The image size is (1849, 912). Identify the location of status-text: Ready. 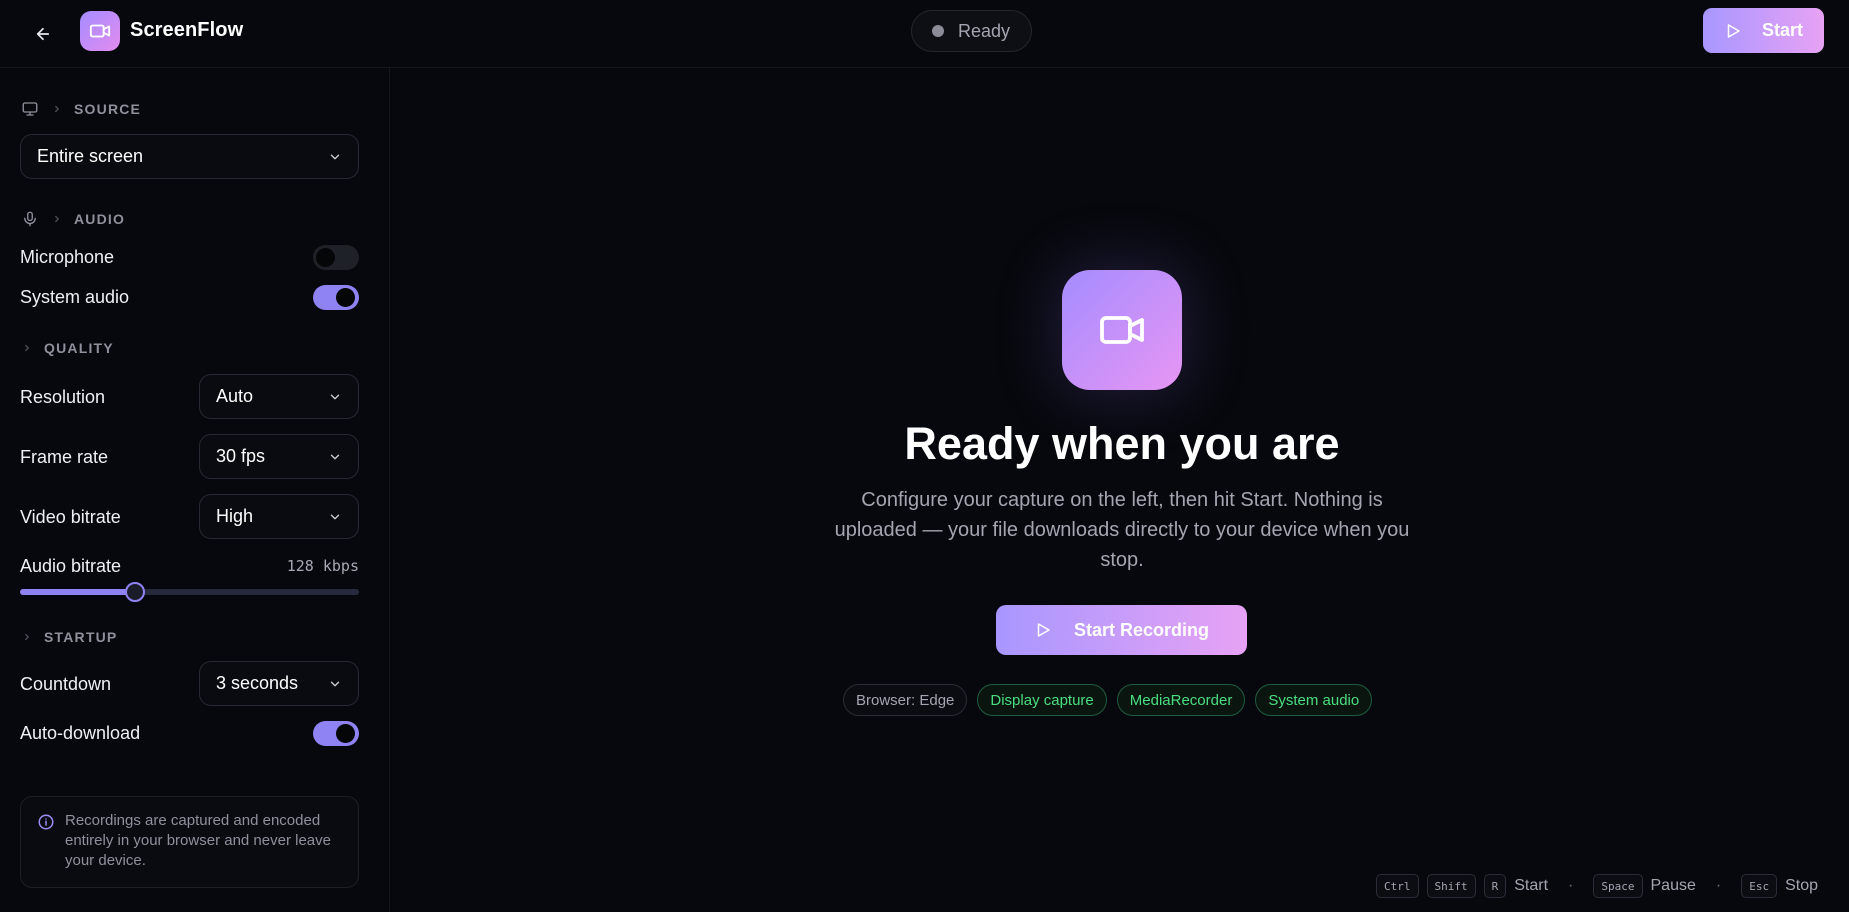
(984, 30).